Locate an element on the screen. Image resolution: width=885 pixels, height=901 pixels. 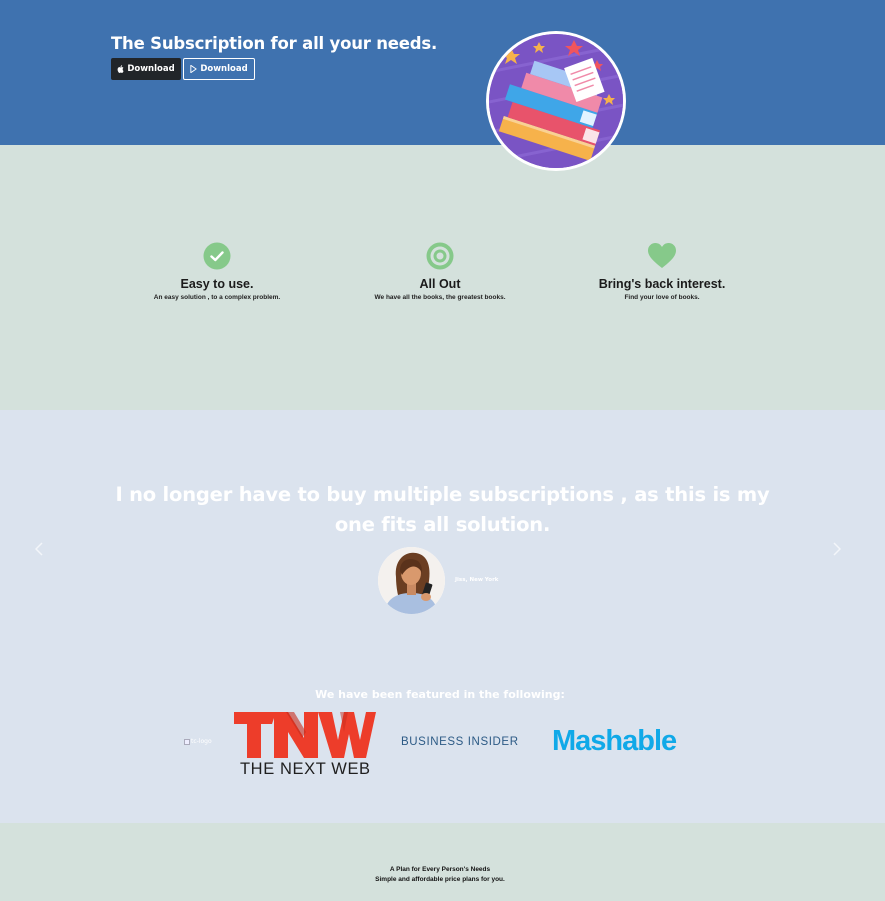
carousel-next-button is located at coordinates (837, 550).